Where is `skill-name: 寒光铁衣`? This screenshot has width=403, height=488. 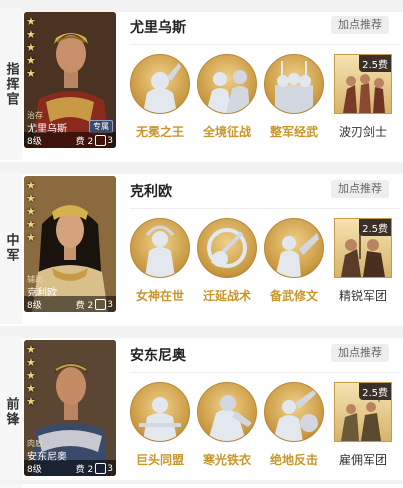 skill-name: 寒光铁衣 is located at coordinates (226, 460).